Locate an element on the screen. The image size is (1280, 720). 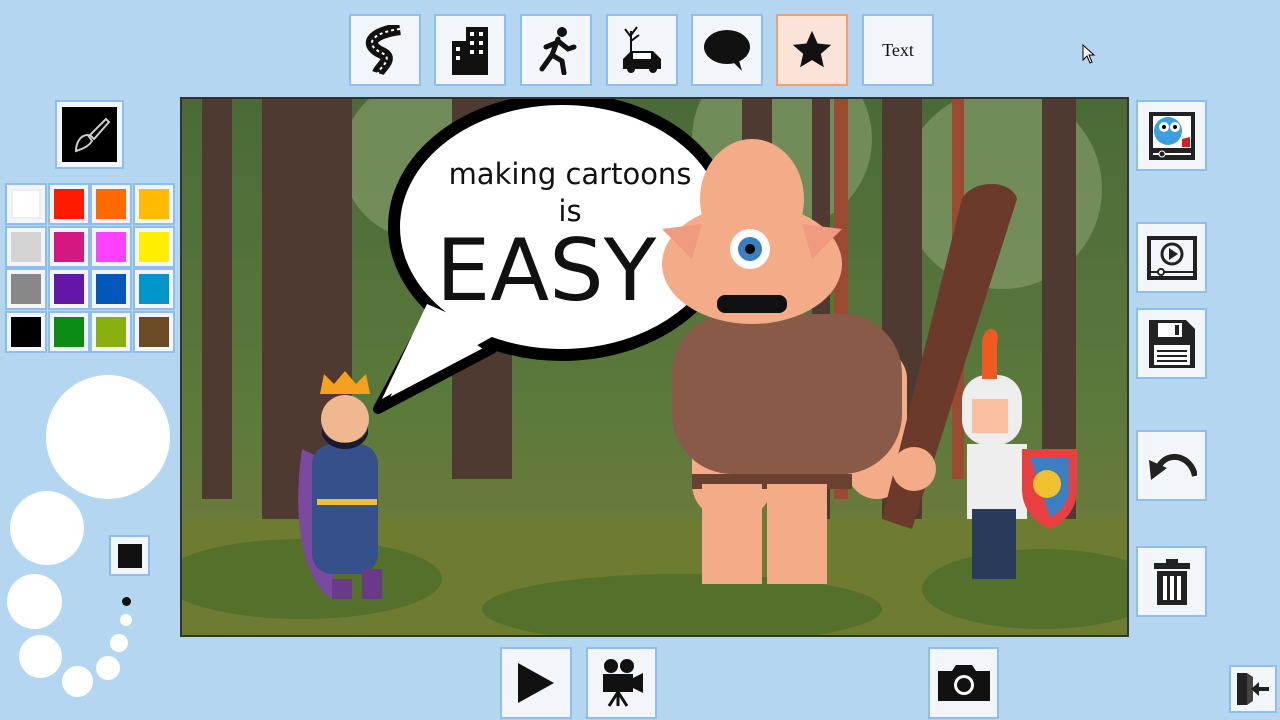
play-icon is located at coordinates (536, 683).